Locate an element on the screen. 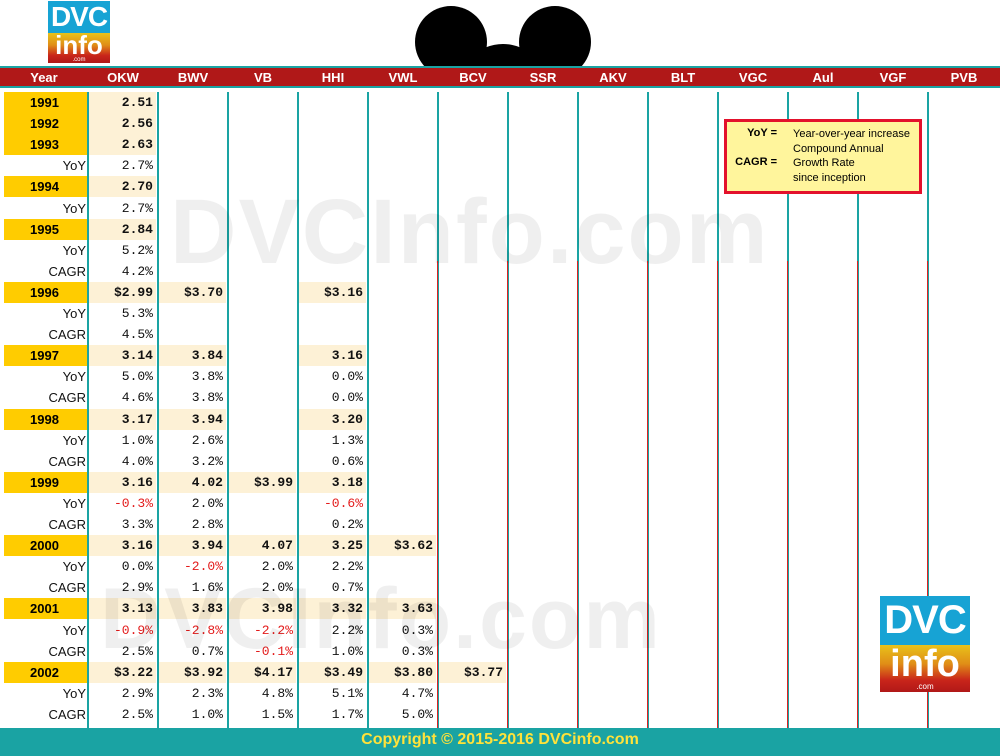 This screenshot has width=1000, height=756. value-cell-bwv: 2.0% is located at coordinates (207, 503).